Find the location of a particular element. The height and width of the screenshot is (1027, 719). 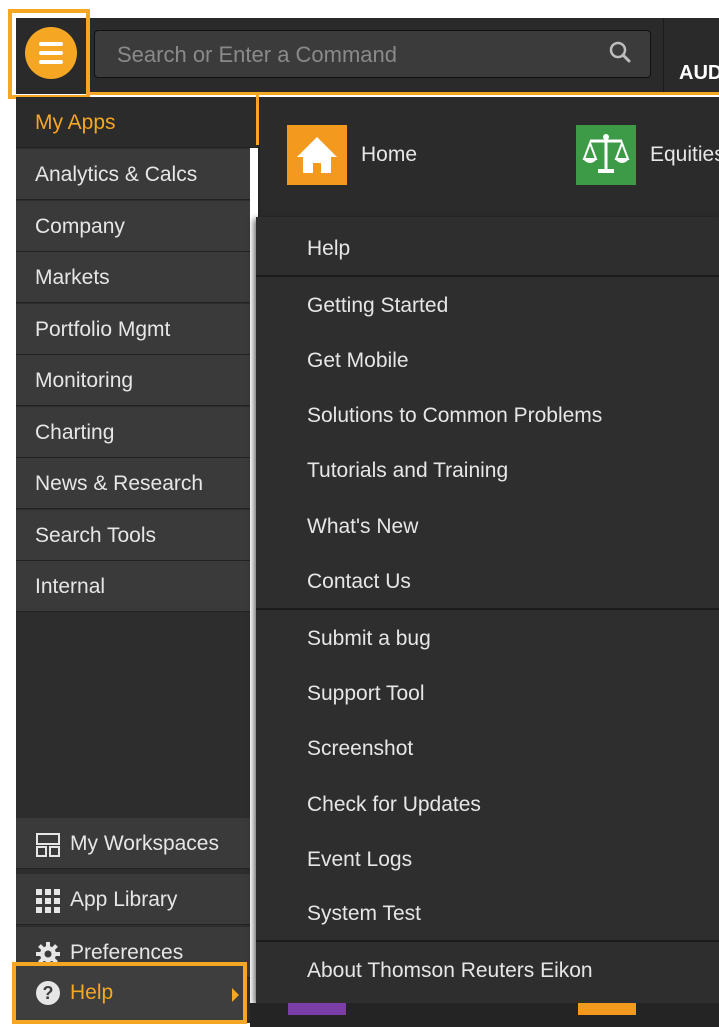

menu-item-getting-started: Getting Started is located at coordinates (487, 305).